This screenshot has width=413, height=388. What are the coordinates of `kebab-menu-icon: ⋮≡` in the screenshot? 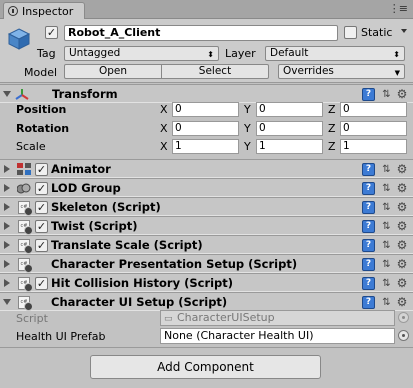 It's located at (398, 8).